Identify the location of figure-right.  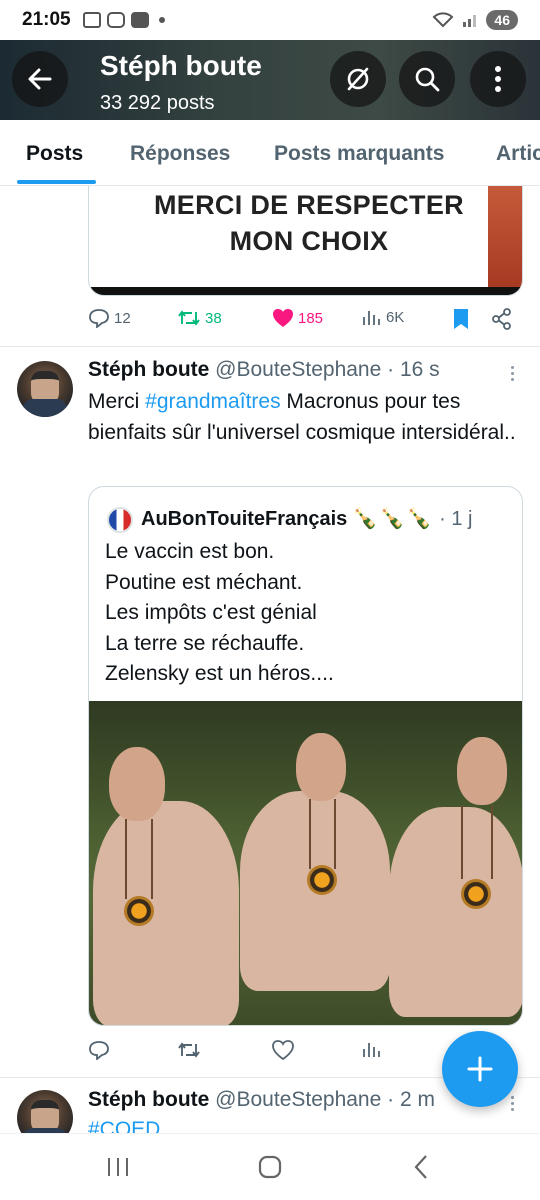
(450, 863).